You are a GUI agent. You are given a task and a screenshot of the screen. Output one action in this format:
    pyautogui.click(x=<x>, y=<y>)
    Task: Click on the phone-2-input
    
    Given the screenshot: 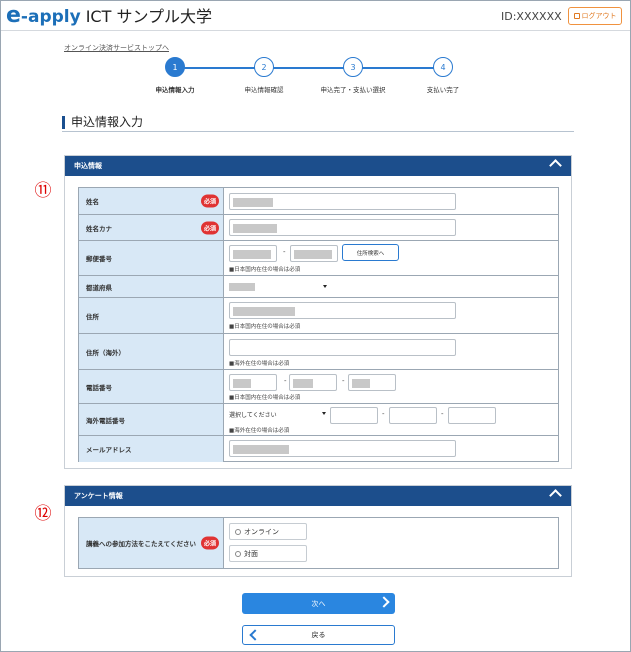 What is the action you would take?
    pyautogui.click(x=313, y=382)
    